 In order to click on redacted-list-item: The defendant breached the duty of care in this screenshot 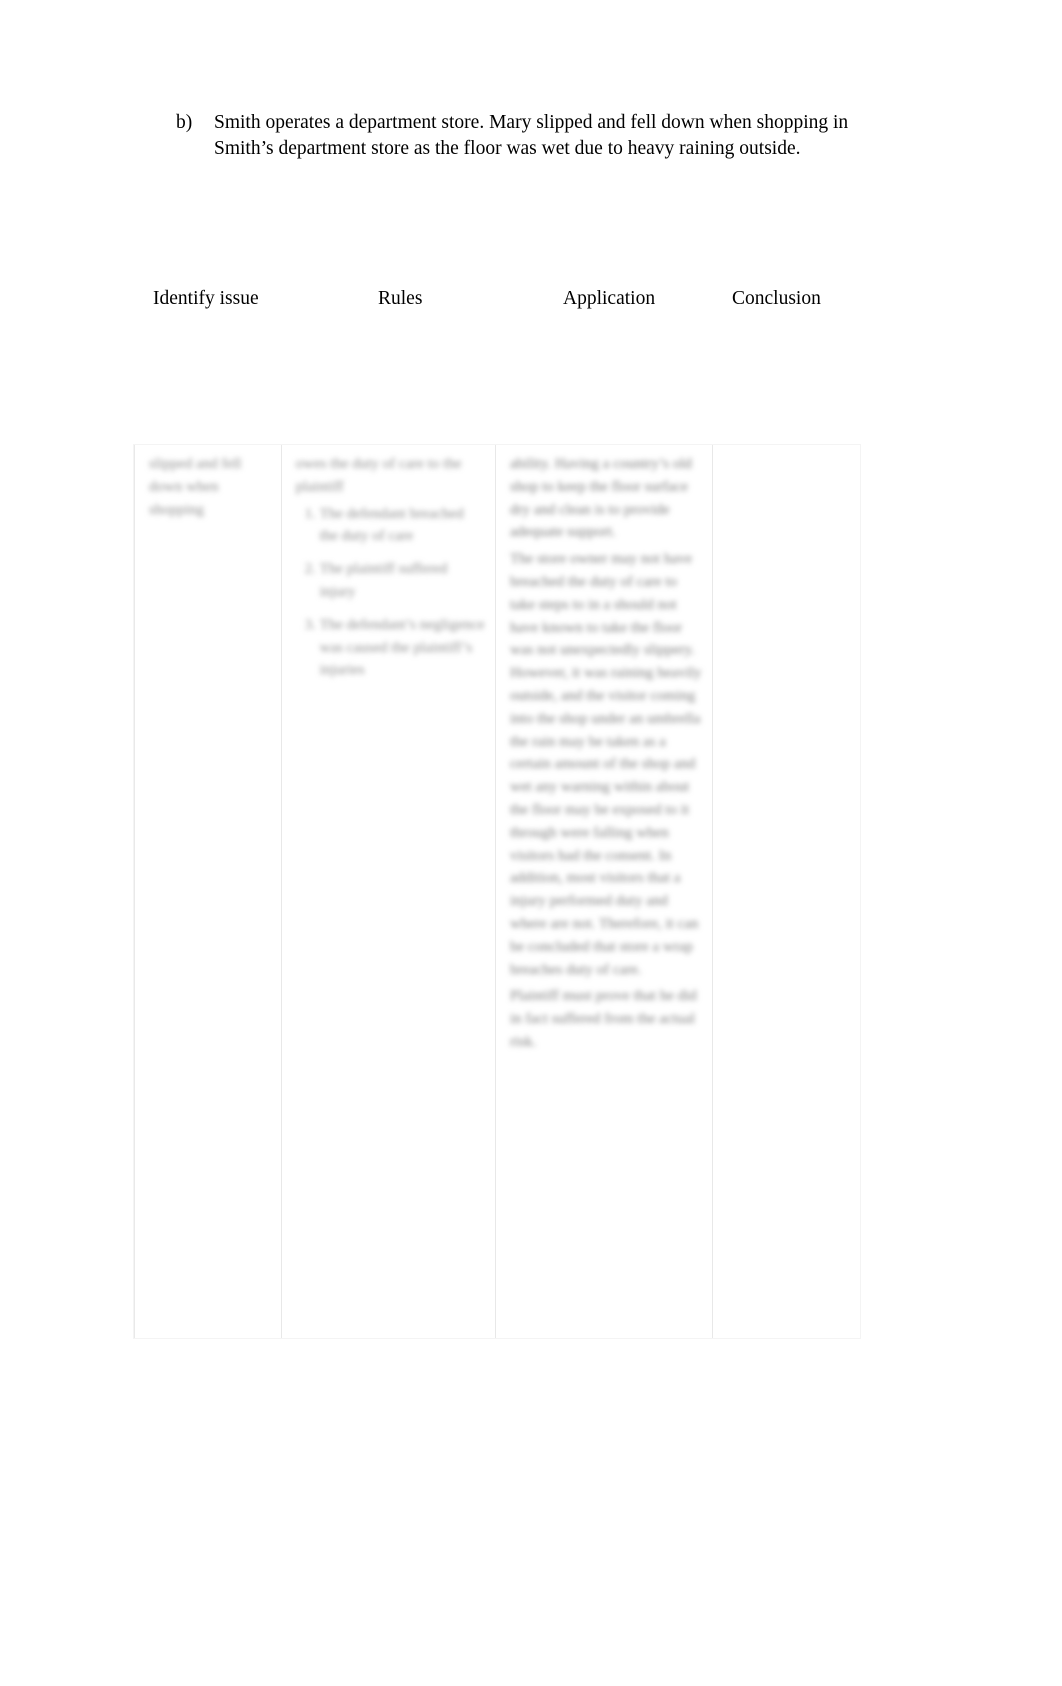, I will do `click(402, 526)`.